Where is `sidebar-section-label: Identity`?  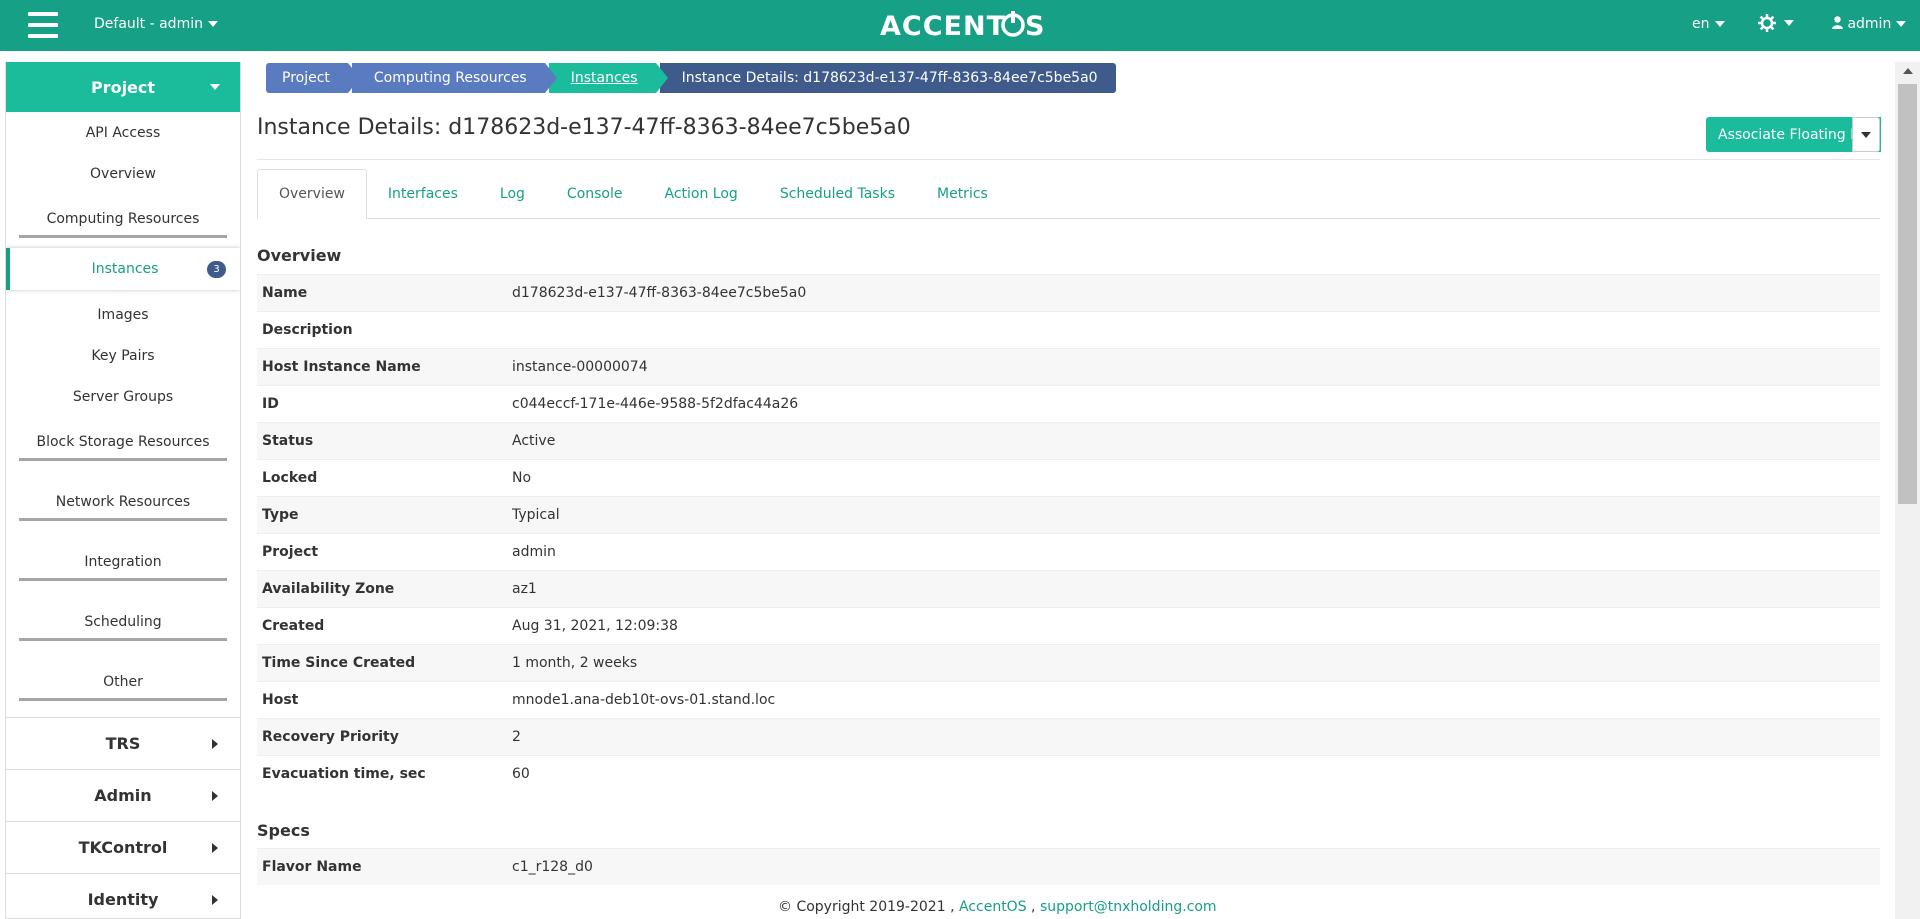 sidebar-section-label: Identity is located at coordinates (123, 899).